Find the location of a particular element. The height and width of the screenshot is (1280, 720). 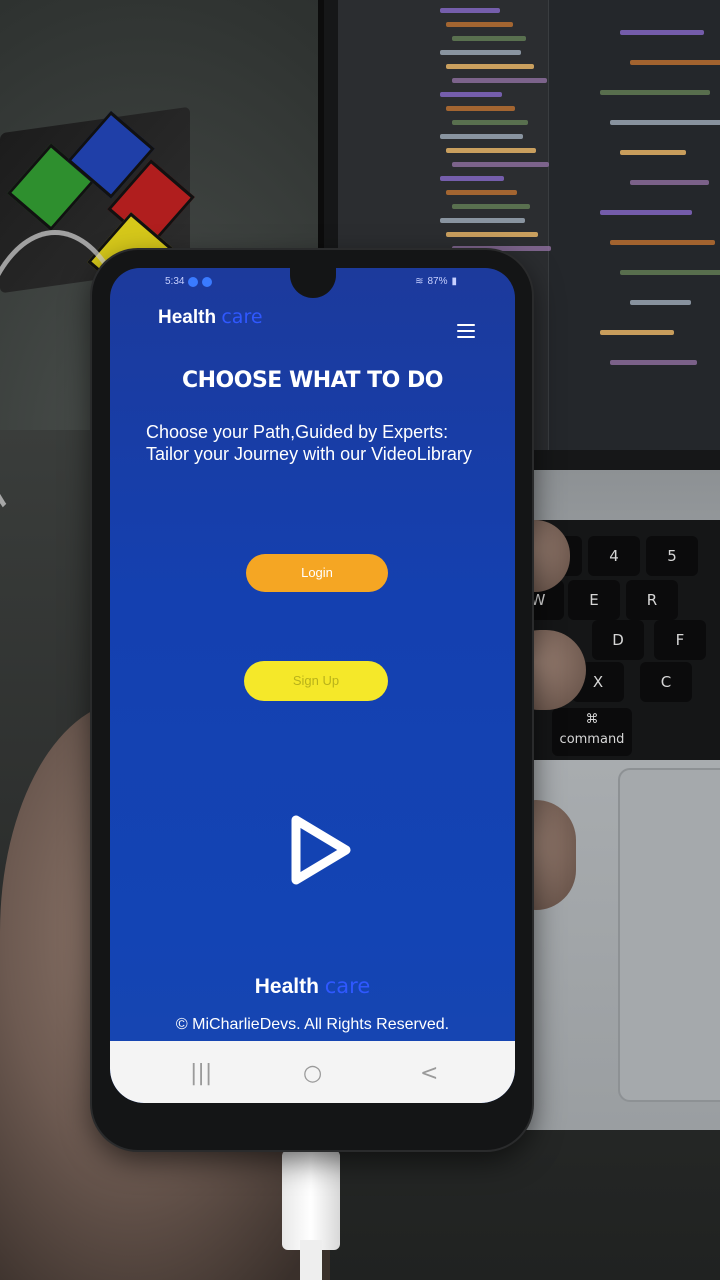

back-button: < is located at coordinates (429, 1073).